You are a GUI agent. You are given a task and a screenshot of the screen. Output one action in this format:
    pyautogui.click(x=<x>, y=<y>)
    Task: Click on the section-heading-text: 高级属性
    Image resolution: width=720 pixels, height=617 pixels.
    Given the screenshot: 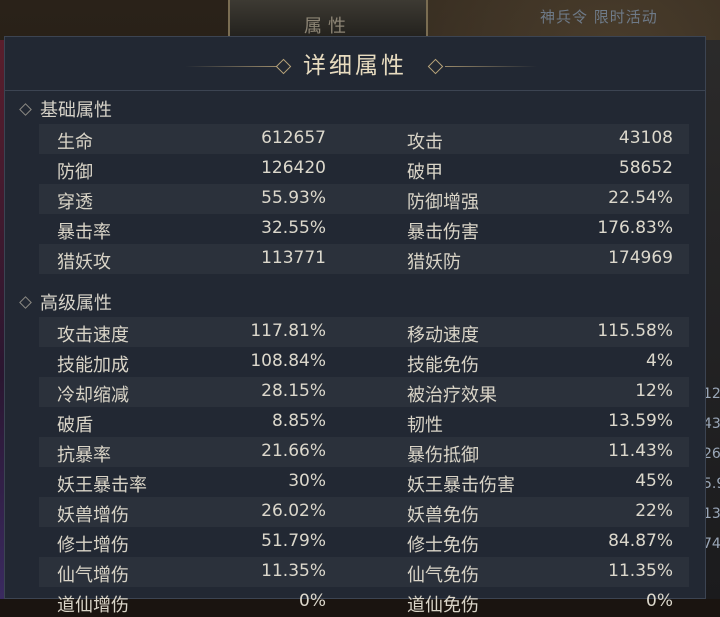 What is the action you would take?
    pyautogui.click(x=76, y=303)
    